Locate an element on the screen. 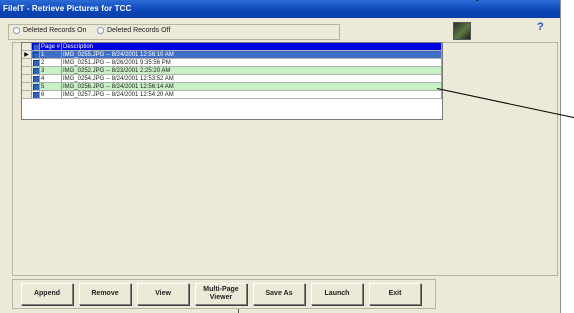 The width and height of the screenshot is (574, 313). picture-icon is located at coordinates (462, 31).